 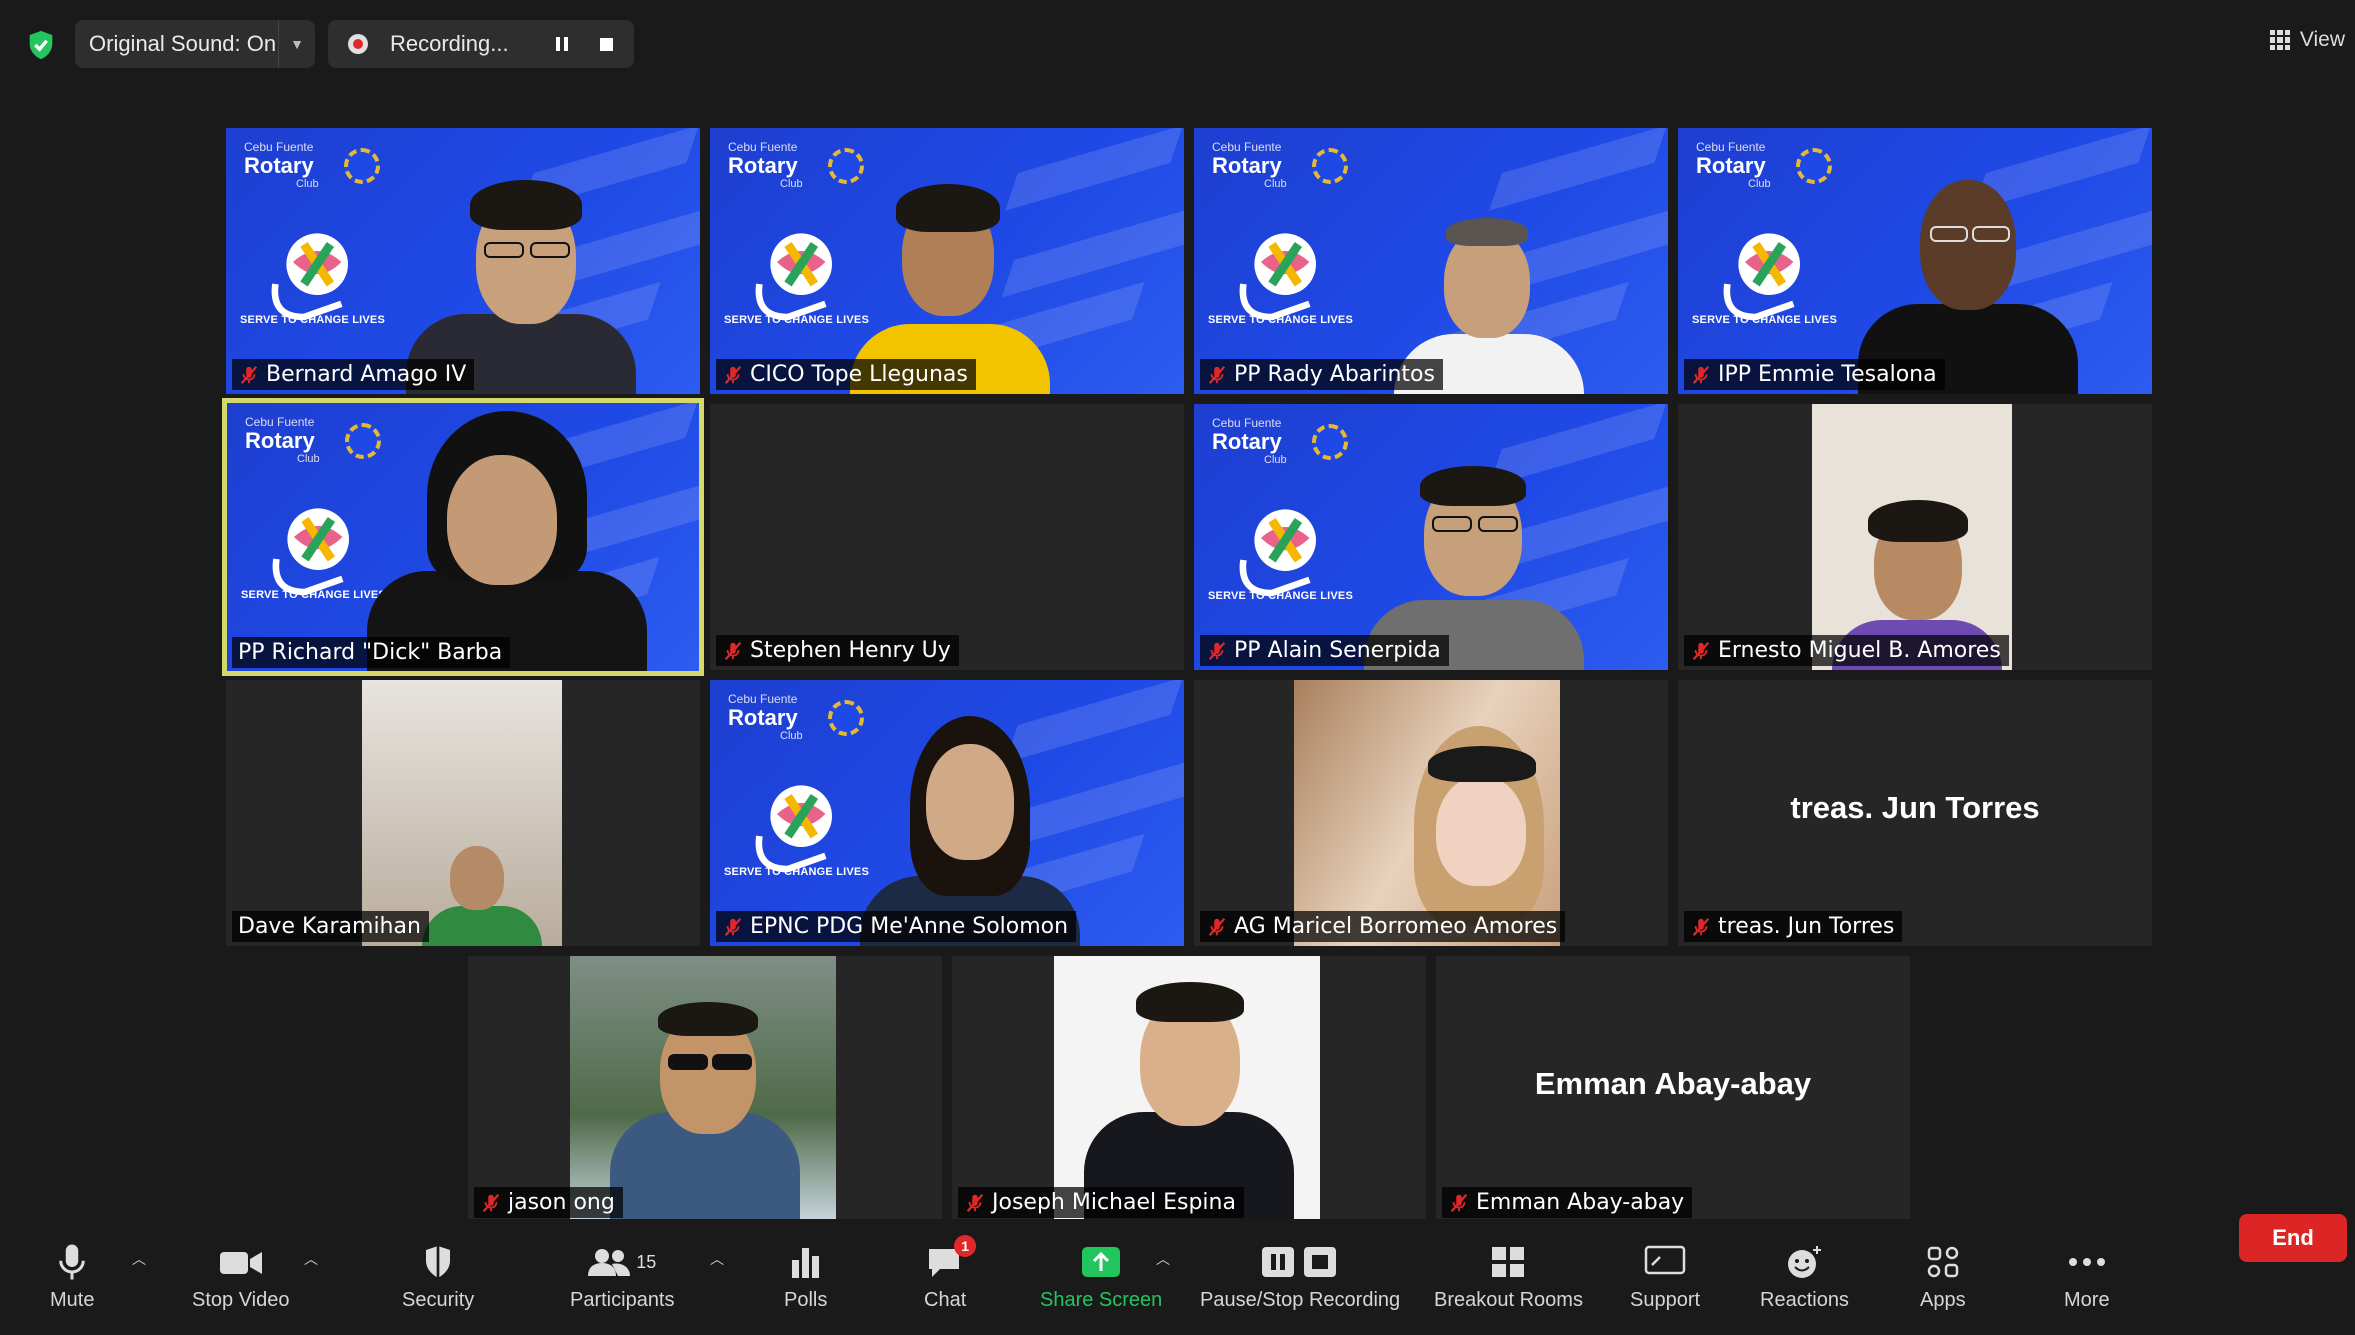 I want to click on video-tile-no-video: treas. Jun Torres treas. Jun Torres, so click(x=1915, y=813).